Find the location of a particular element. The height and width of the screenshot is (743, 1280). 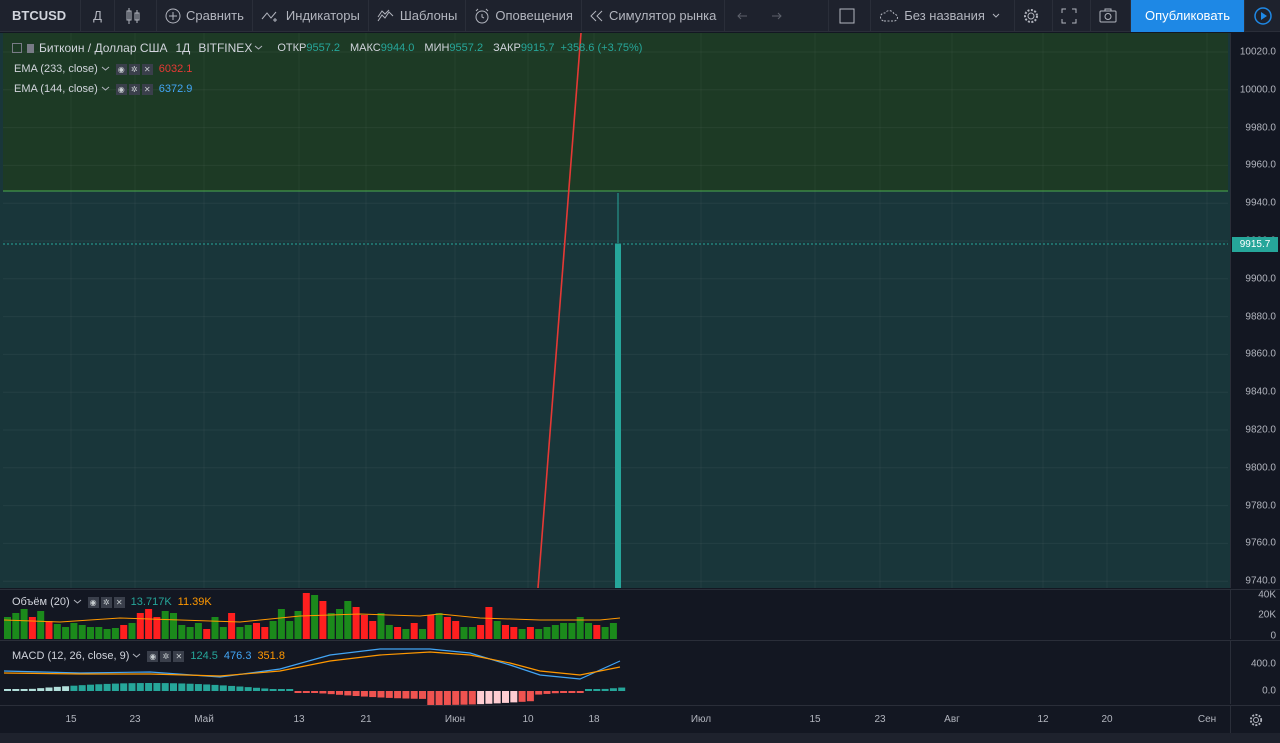

volume-legend: Объём (20) ◉ ✲ ✕ 13.717K 11.39K is located at coordinates (112, 602).